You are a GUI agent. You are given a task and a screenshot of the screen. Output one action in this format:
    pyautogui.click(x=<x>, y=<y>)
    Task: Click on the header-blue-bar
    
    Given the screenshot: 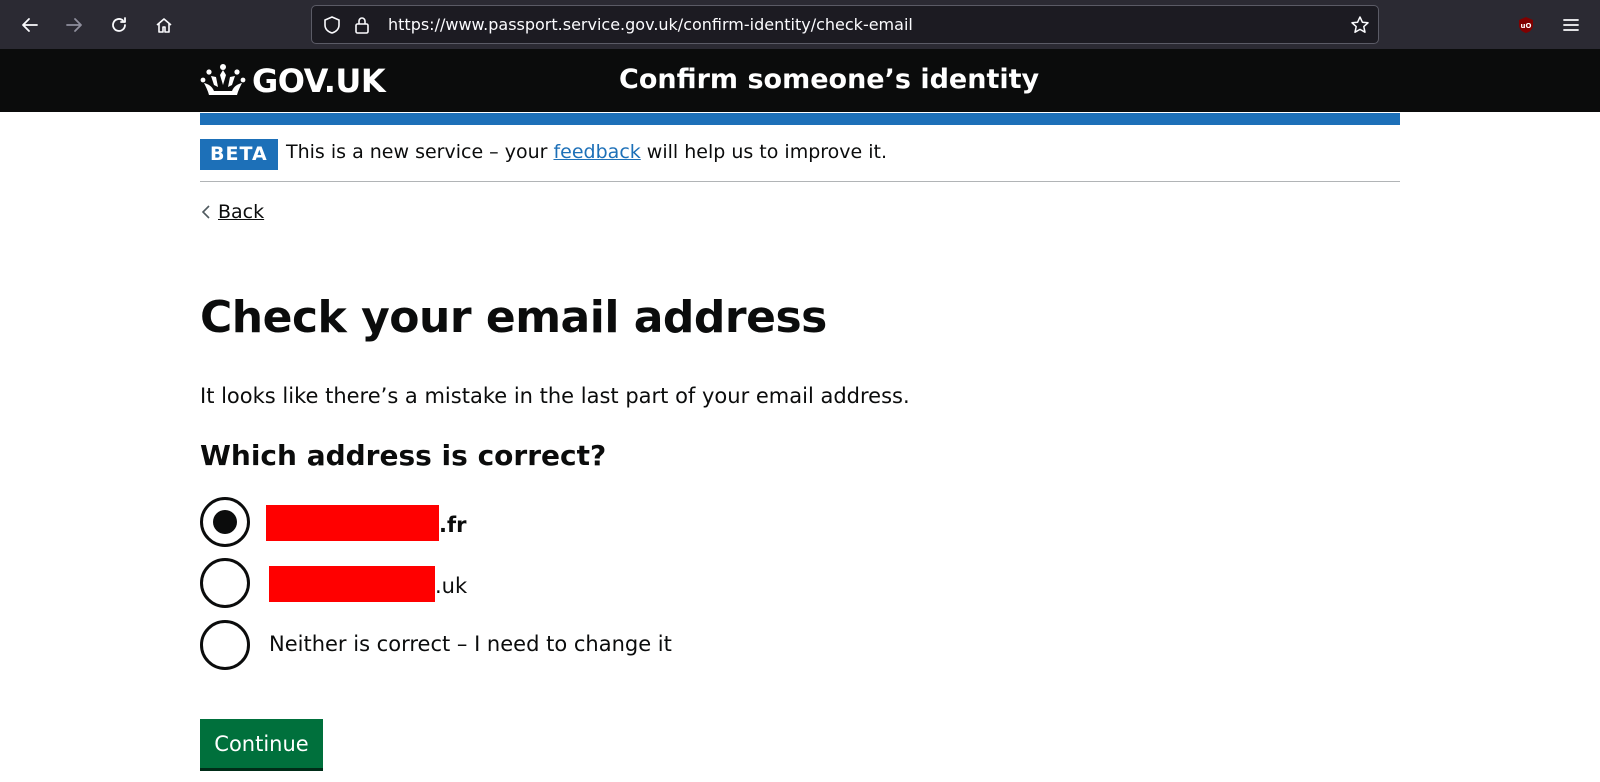 What is the action you would take?
    pyautogui.click(x=800, y=119)
    